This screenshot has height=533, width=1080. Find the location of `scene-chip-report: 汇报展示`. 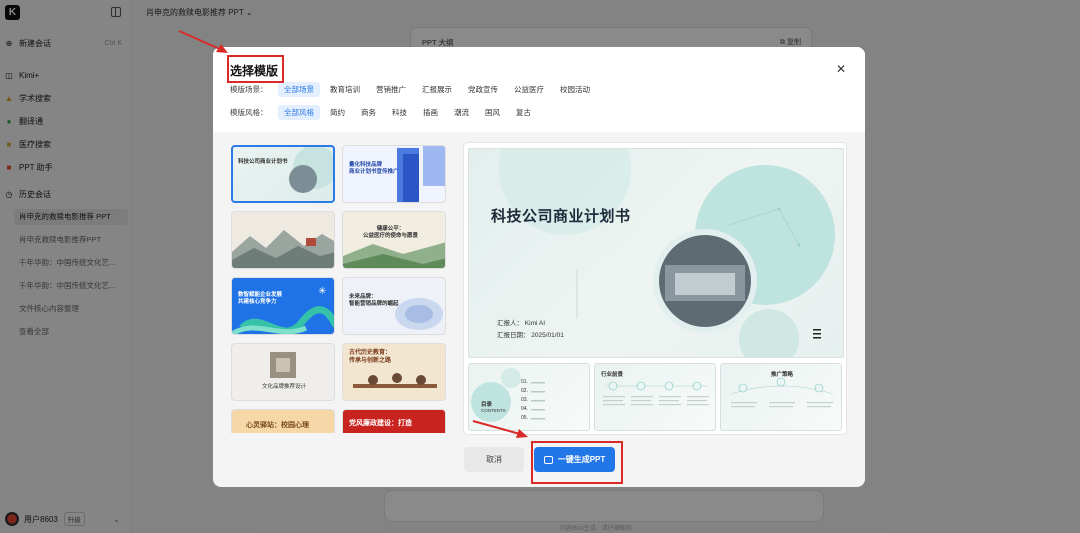

scene-chip-report: 汇报展示 is located at coordinates (437, 89).